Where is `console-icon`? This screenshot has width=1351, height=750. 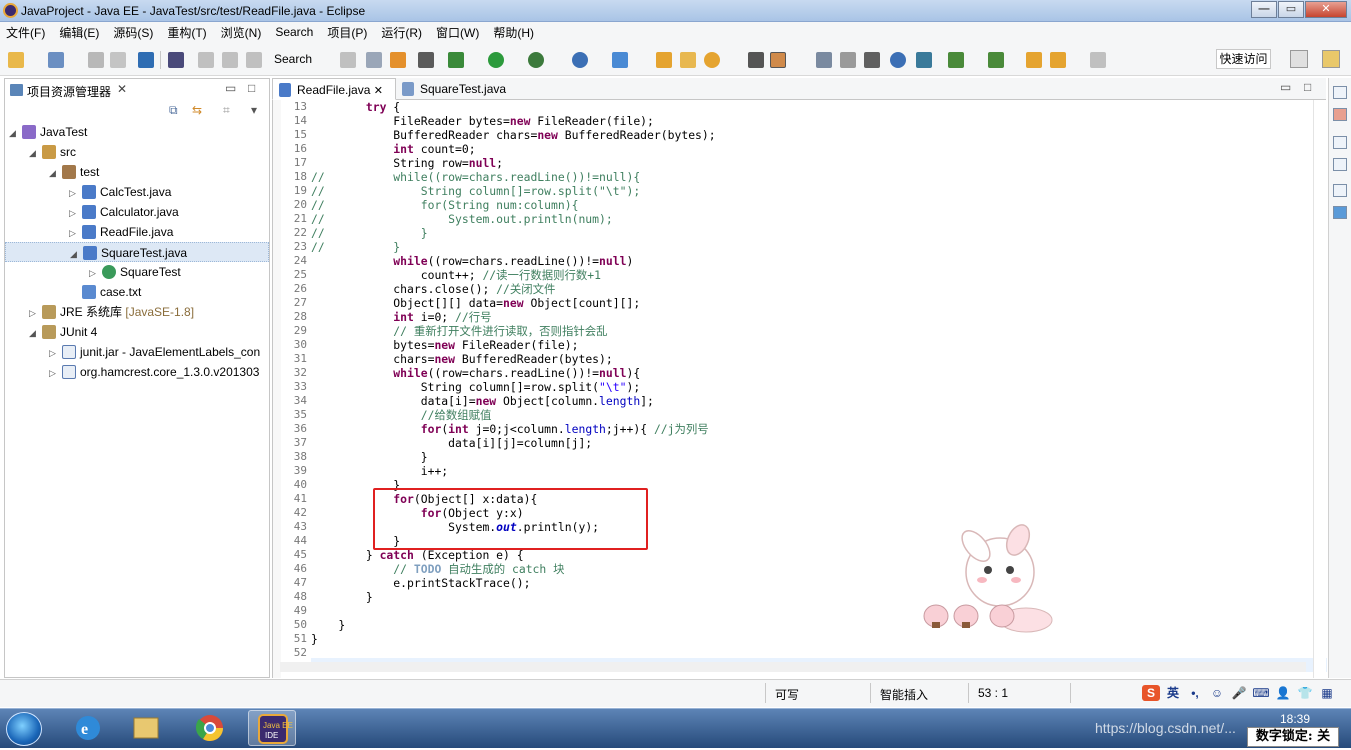
console-icon is located at coordinates (146, 60).